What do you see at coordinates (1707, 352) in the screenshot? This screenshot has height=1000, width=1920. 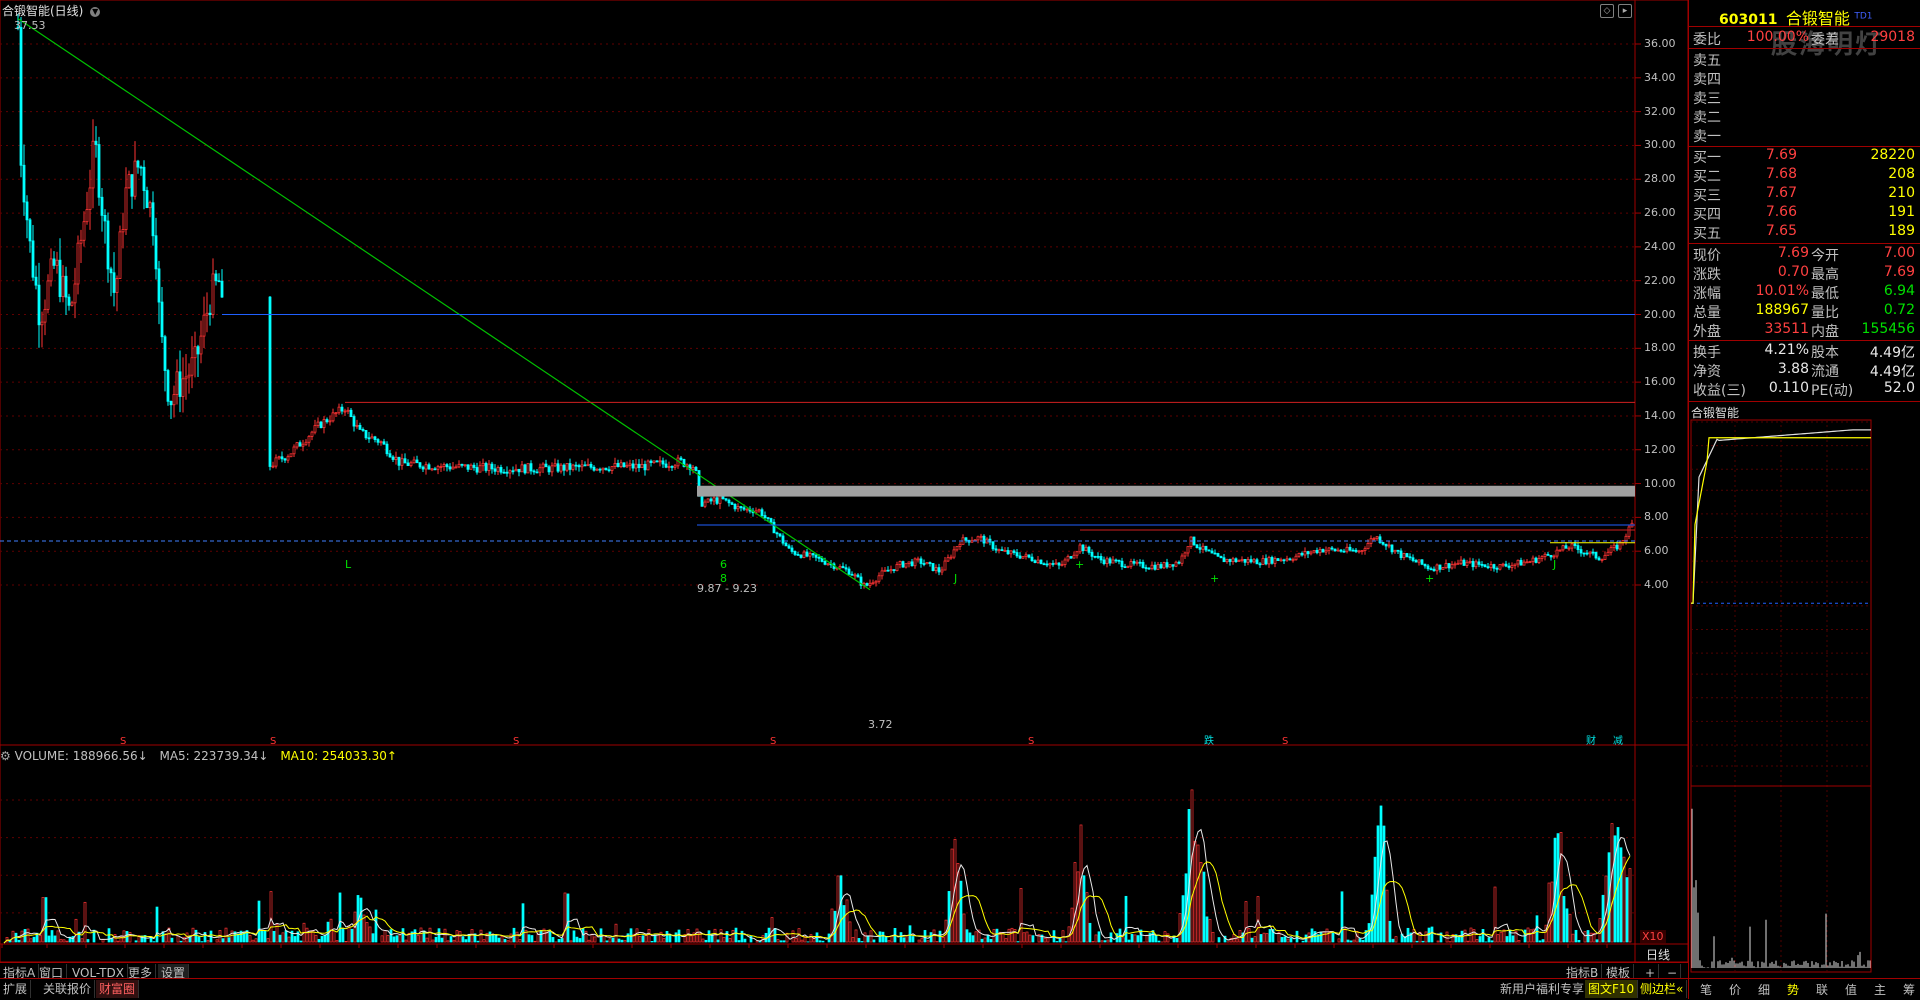 I see `stat-label: 换手` at bounding box center [1707, 352].